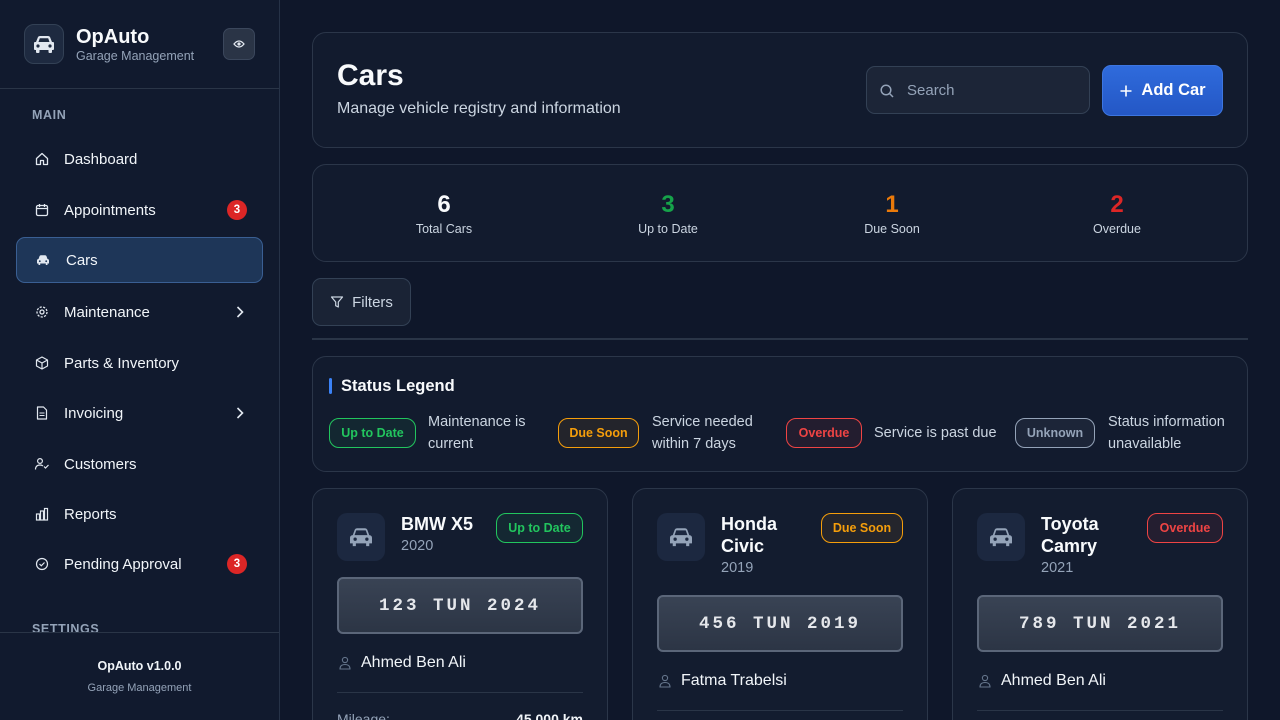 The width and height of the screenshot is (1280, 720). What do you see at coordinates (42, 514) in the screenshot?
I see `bar-chart-icon` at bounding box center [42, 514].